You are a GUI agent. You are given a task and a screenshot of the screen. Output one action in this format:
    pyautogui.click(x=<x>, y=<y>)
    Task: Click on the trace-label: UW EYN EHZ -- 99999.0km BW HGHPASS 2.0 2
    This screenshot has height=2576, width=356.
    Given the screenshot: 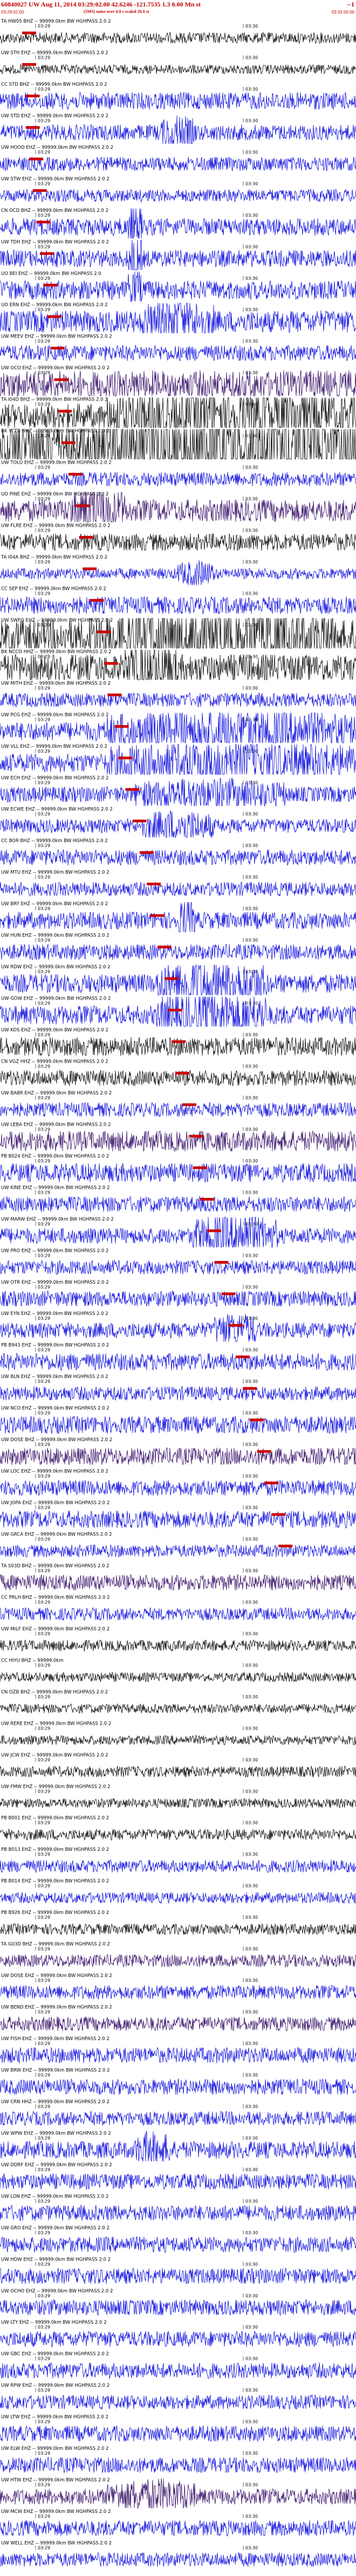 What is the action you would take?
    pyautogui.click(x=54, y=1314)
    